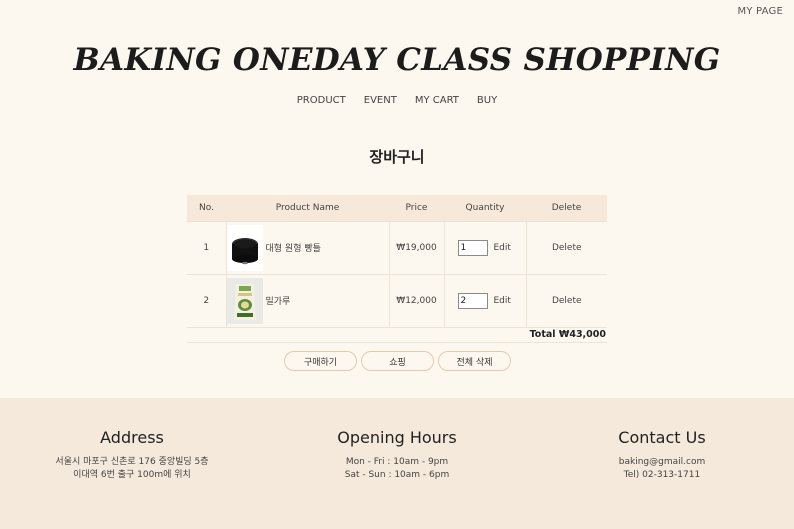 The image size is (794, 529). What do you see at coordinates (566, 207) in the screenshot?
I see `header-delete: Delete` at bounding box center [566, 207].